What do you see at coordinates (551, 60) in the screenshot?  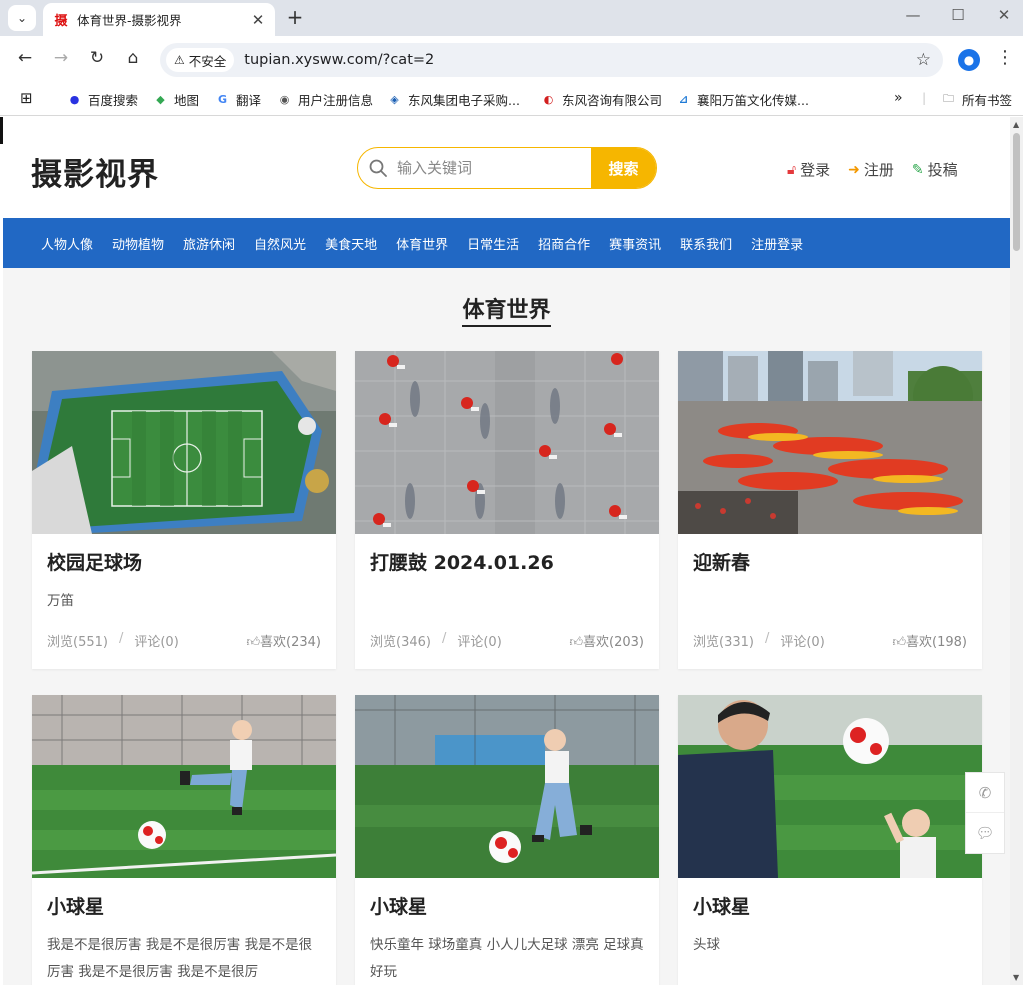 I see `omnibox: ⚠ 不安全 tupian.xysww.com/?cat=2 ☆` at bounding box center [551, 60].